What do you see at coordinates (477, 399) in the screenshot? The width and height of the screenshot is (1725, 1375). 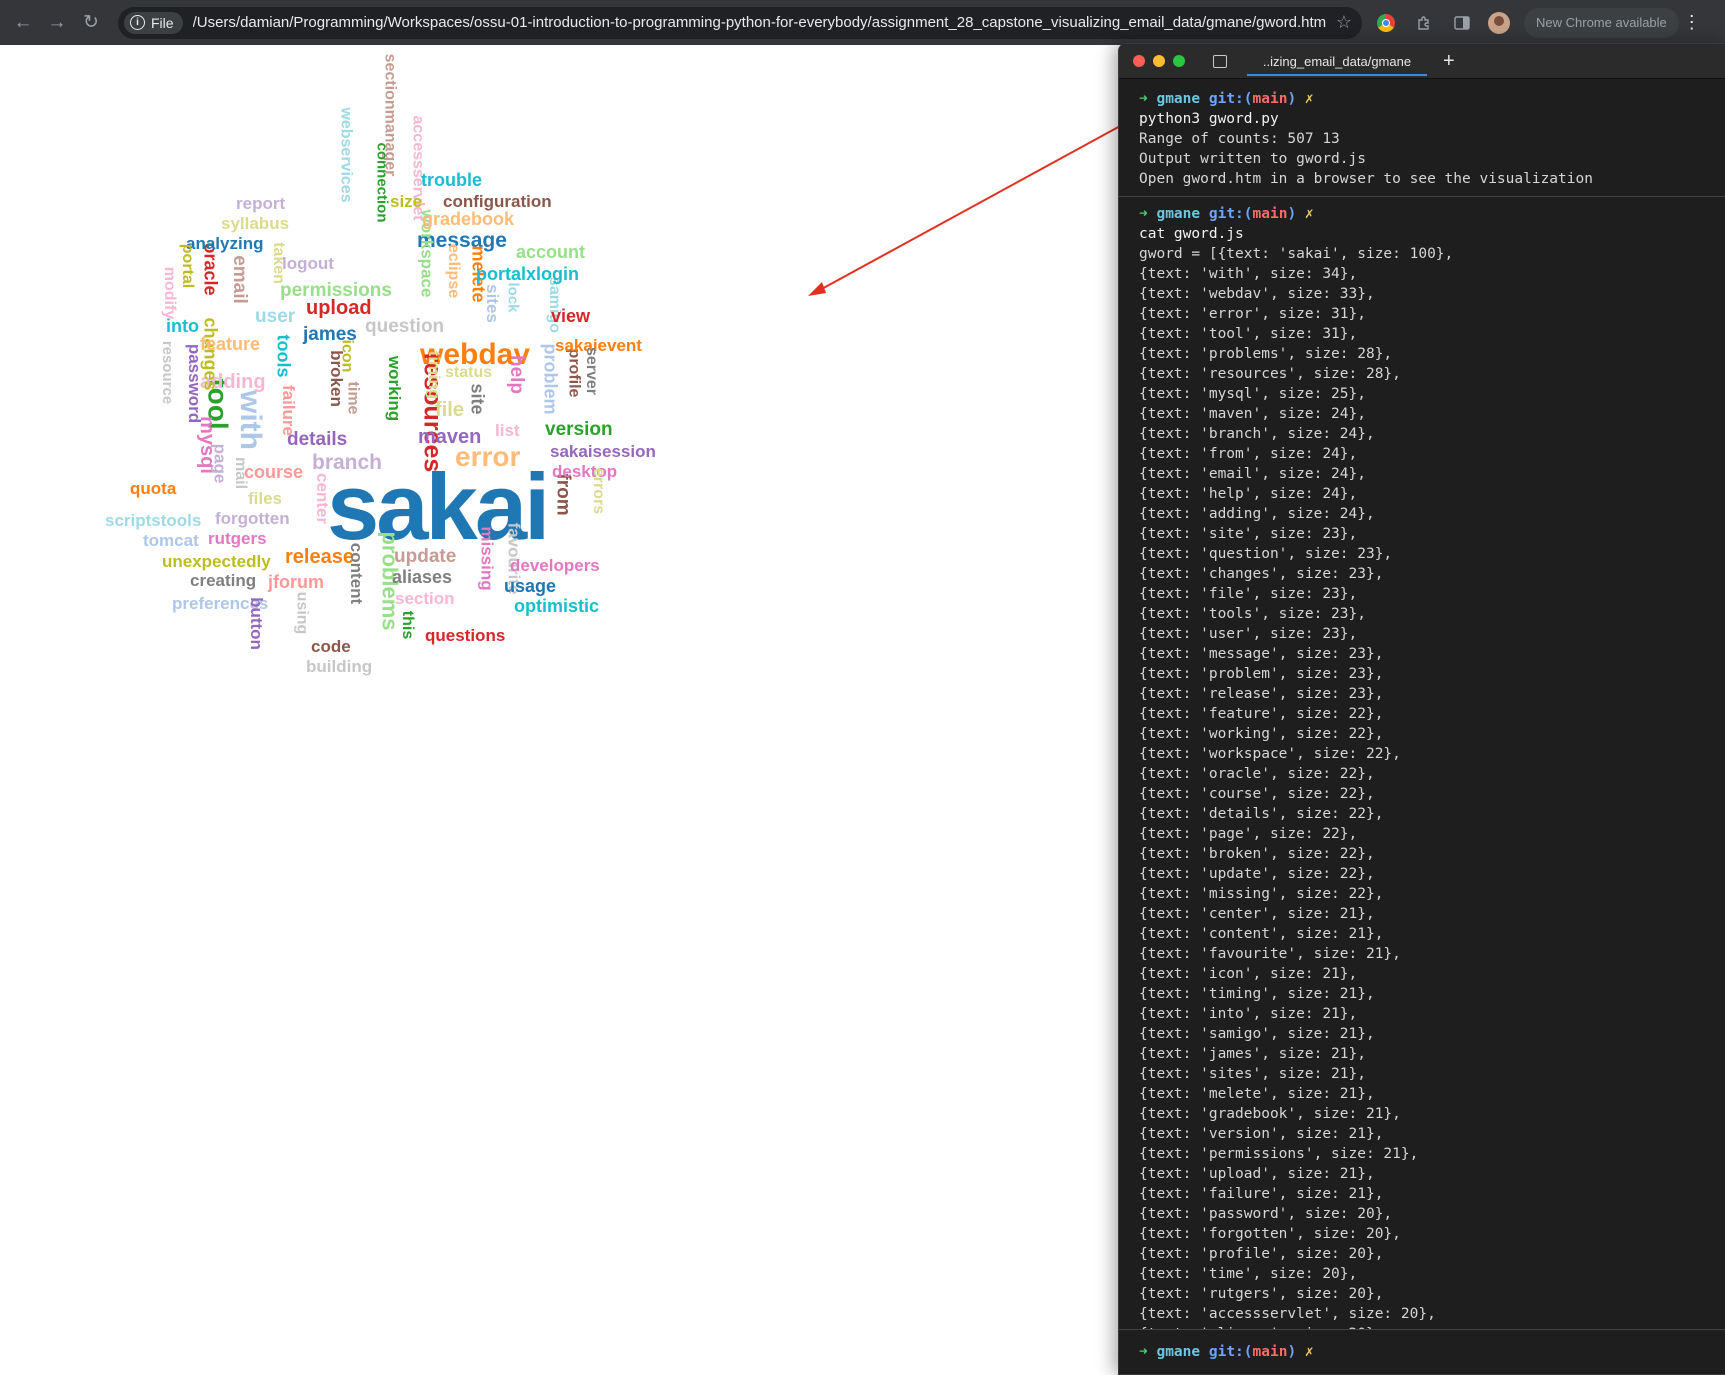 I see `cloud-word-site: site` at bounding box center [477, 399].